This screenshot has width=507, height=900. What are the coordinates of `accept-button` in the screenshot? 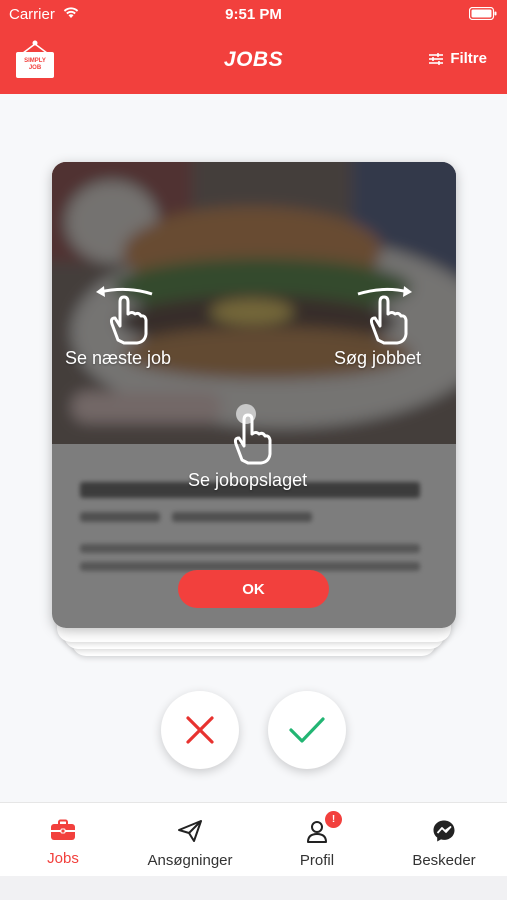 It's located at (307, 730).